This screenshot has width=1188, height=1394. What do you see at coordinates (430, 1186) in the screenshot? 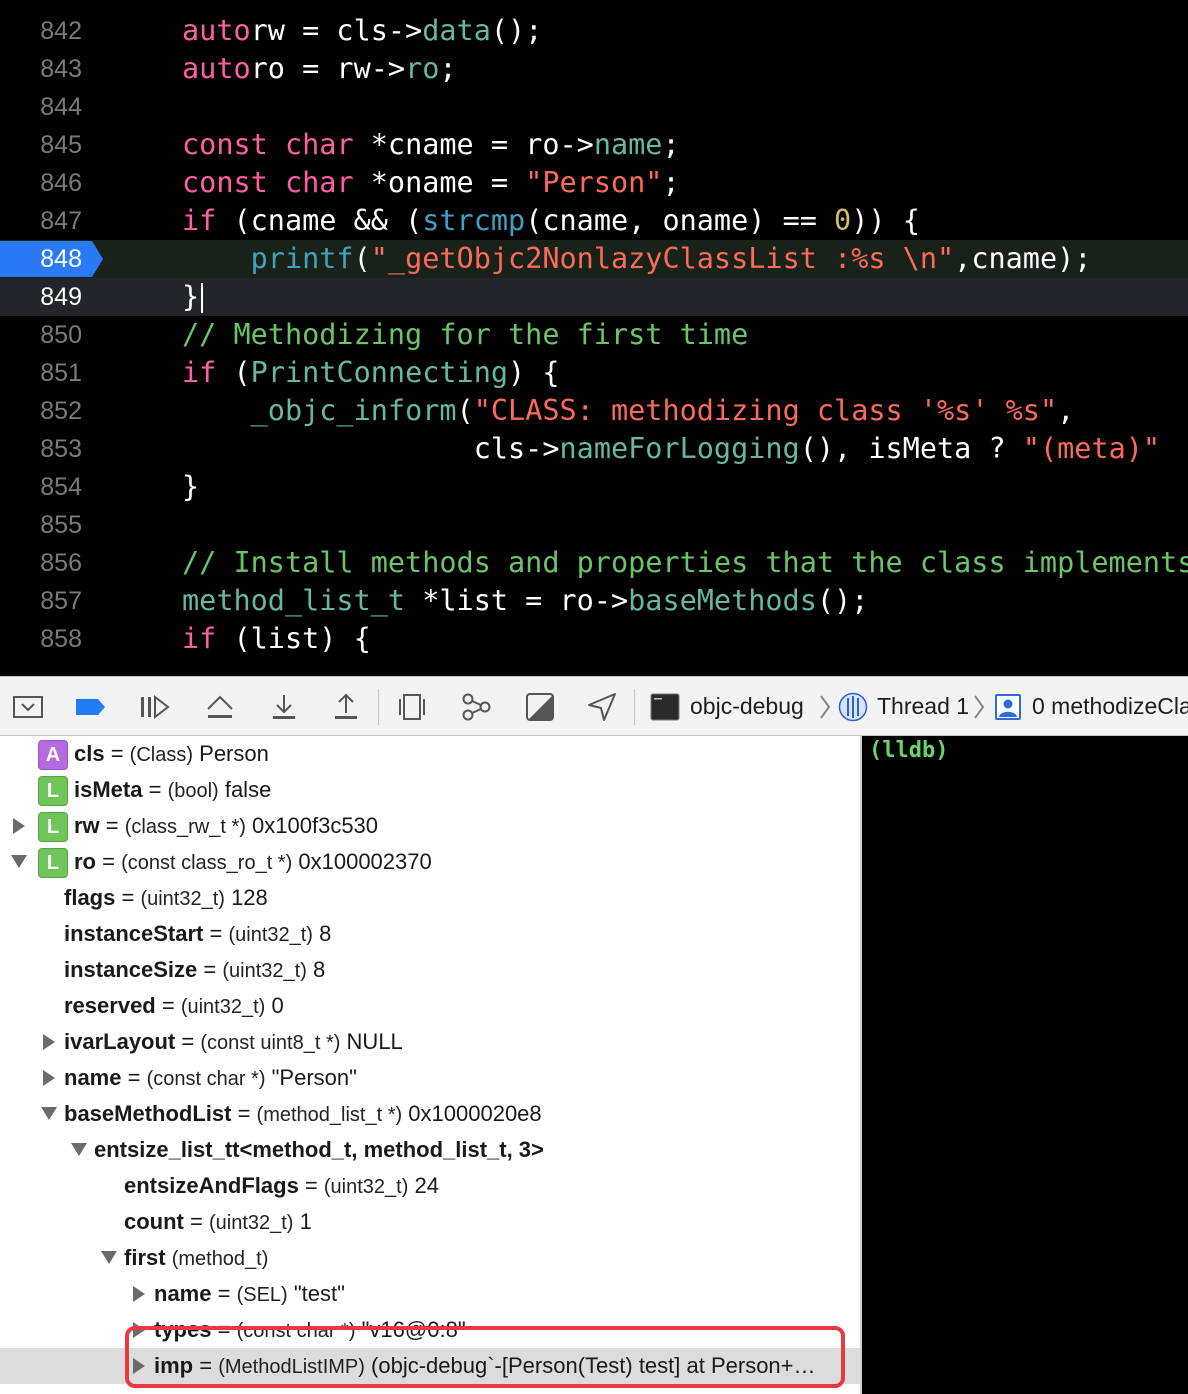
I see `variable-row: entsizeAndFlags = (uint32_t) 24` at bounding box center [430, 1186].